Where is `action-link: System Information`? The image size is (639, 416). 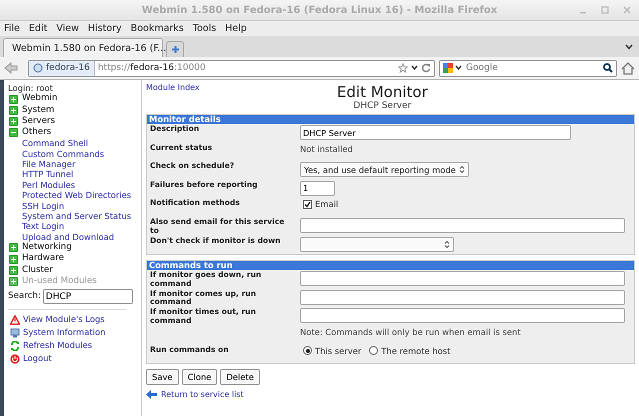 action-link: System Information is located at coordinates (75, 333).